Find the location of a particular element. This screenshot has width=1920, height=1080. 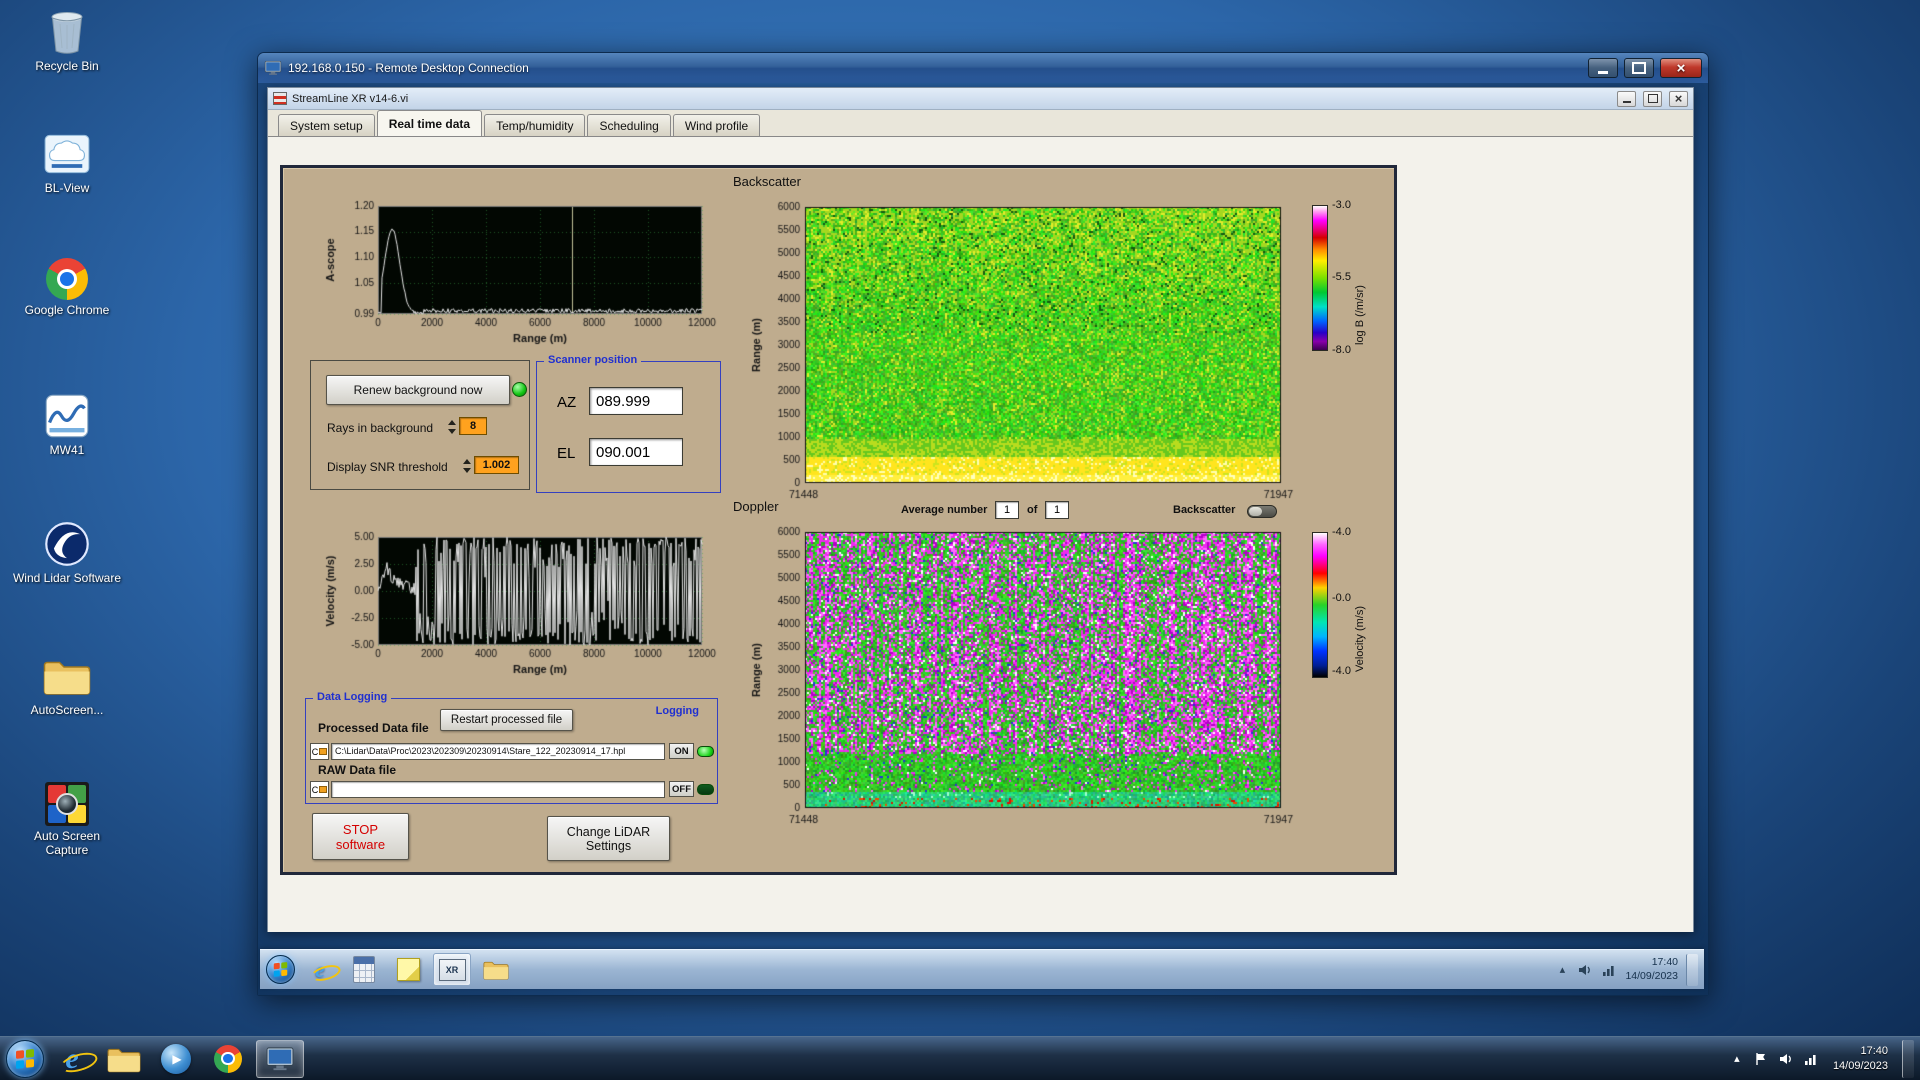

remote-desktop-icon is located at coordinates (280, 1059).